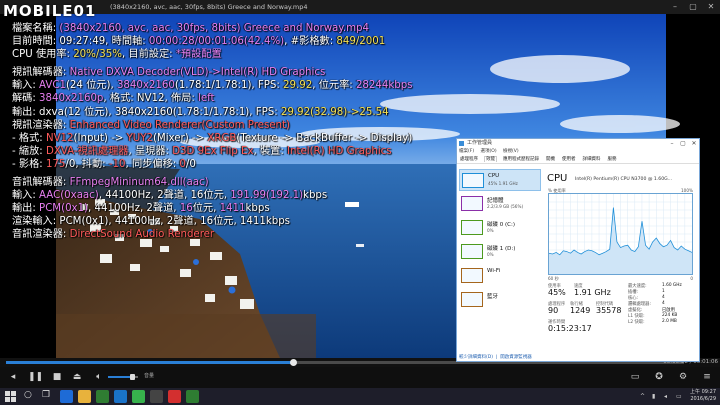 This screenshot has height=405, width=720. I want to click on resource-thumbnail, so click(472, 227).